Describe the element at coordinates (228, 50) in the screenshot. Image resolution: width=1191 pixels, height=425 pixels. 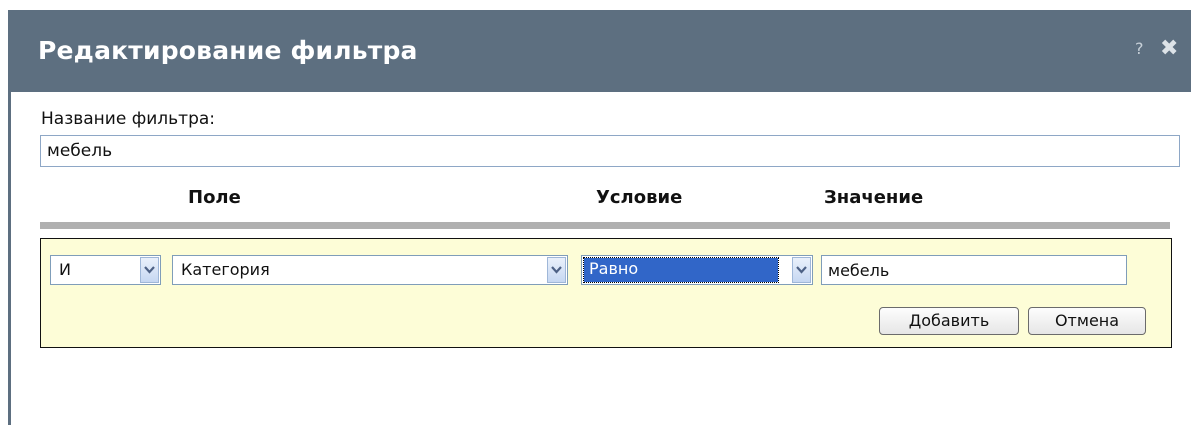
I see `dialog-title: Редактирование фильтра` at that location.